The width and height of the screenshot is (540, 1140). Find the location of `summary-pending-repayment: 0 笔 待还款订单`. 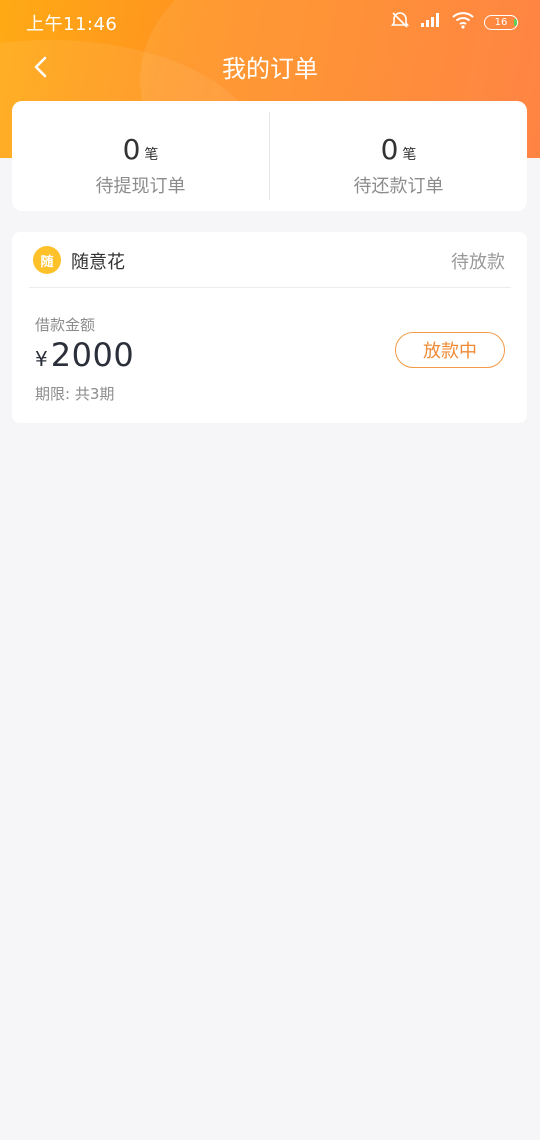

summary-pending-repayment: 0 笔 待还款订单 is located at coordinates (398, 156).